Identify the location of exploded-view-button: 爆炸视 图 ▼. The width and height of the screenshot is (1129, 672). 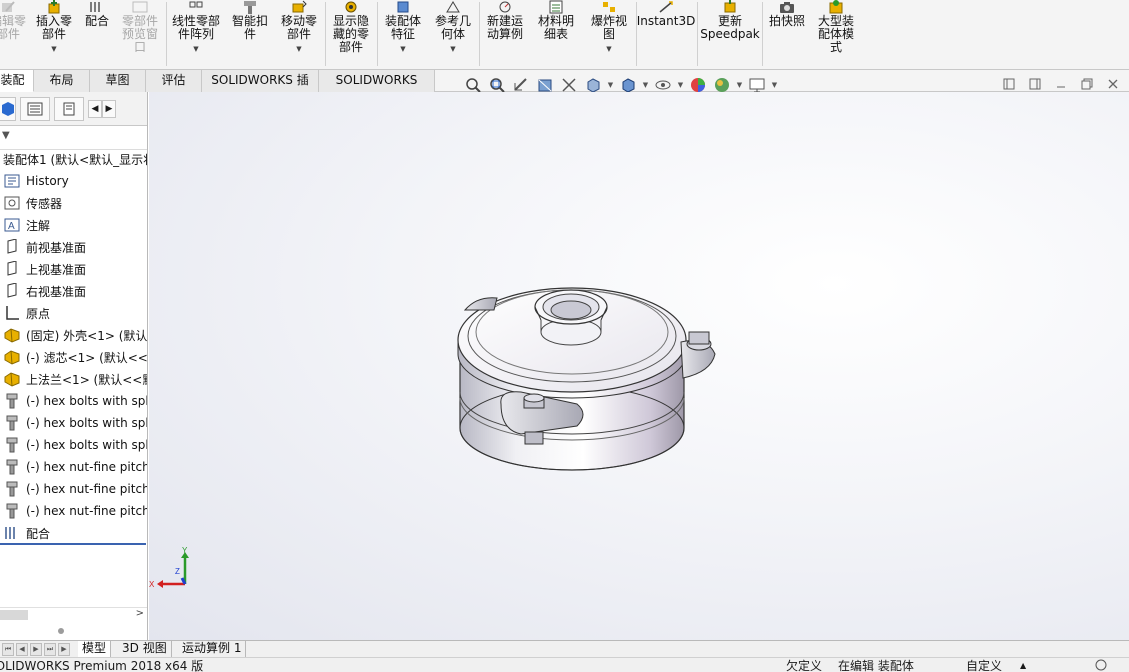
(609, 34).